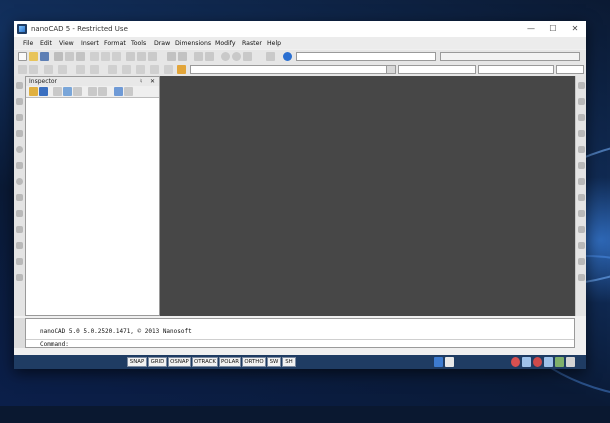 The width and height of the screenshot is (610, 423). Describe the element at coordinates (94, 56) in the screenshot. I see `cut-icon` at that location.